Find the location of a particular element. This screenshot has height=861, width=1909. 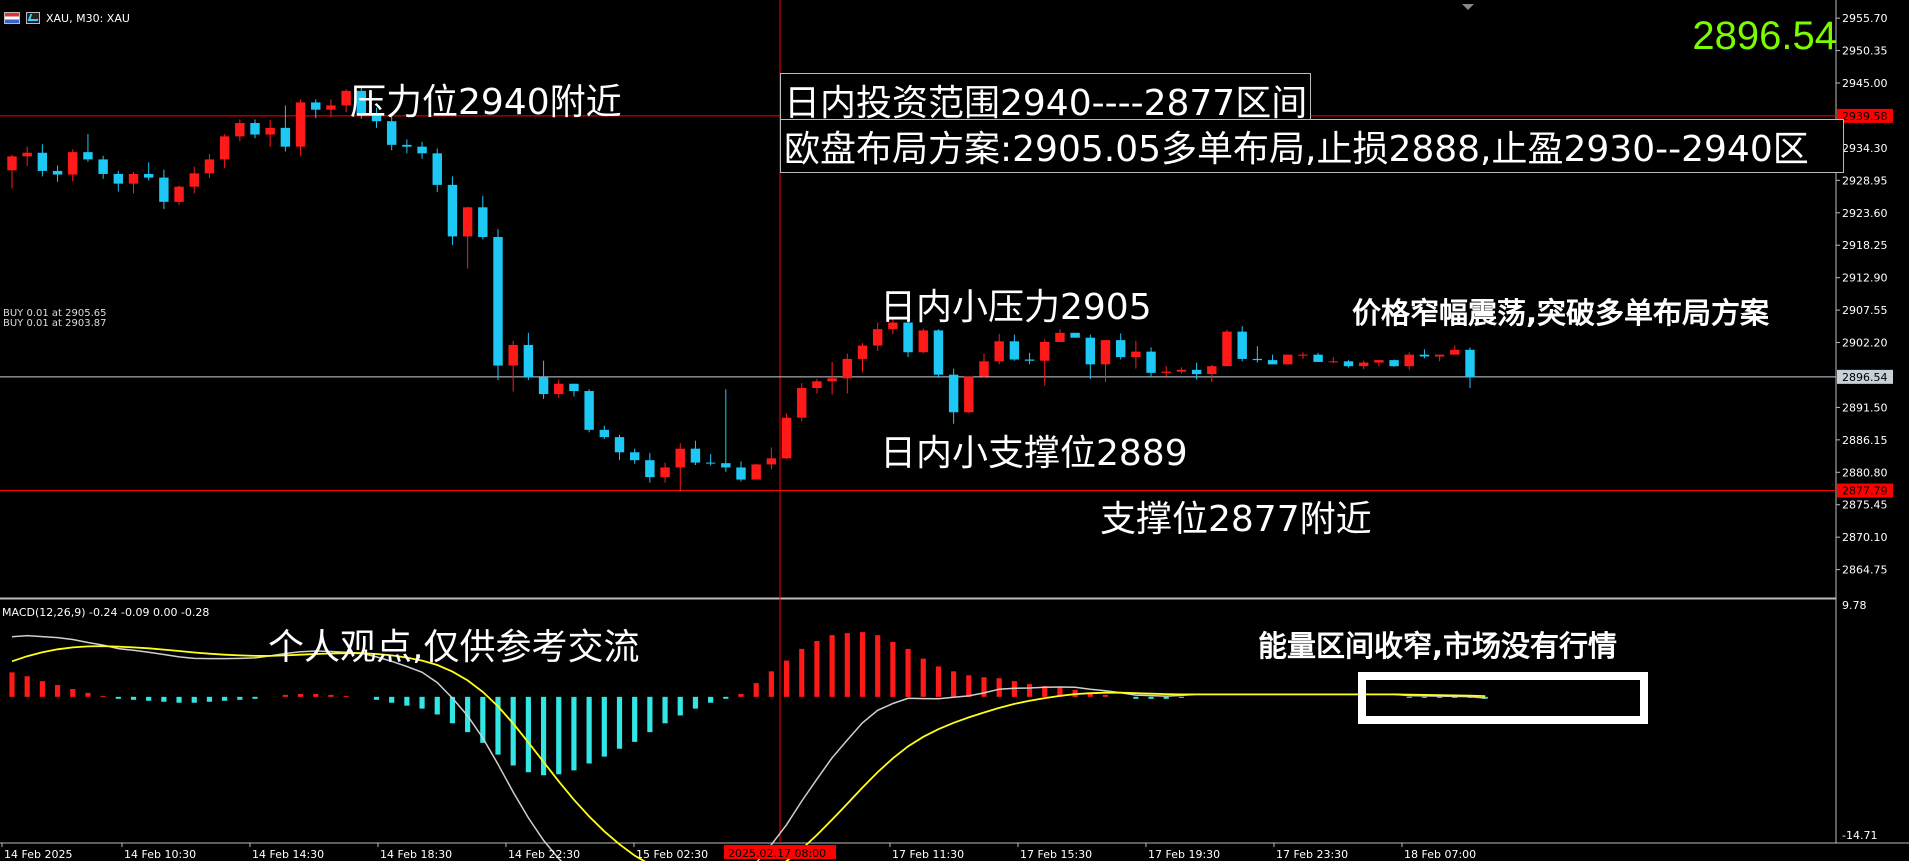

price-tick-label: 2912.90 is located at coordinates (1865, 278).